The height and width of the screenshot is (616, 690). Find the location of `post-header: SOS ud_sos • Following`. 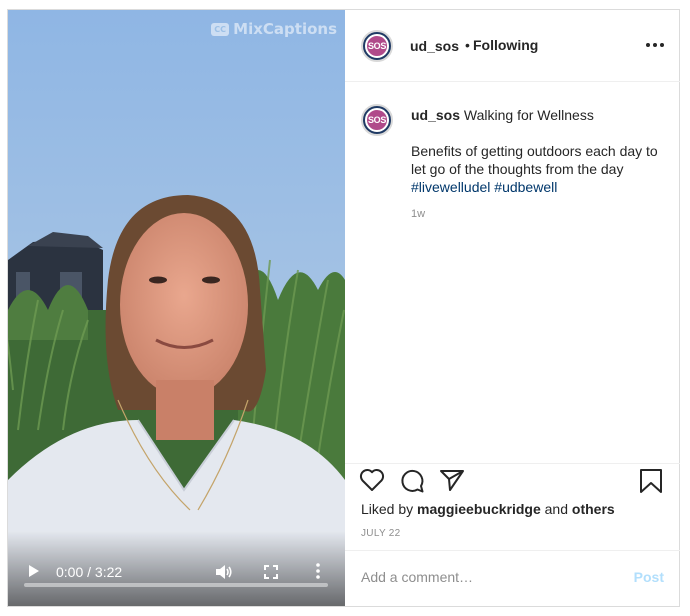

post-header: SOS ud_sos • Following is located at coordinates (512, 46).